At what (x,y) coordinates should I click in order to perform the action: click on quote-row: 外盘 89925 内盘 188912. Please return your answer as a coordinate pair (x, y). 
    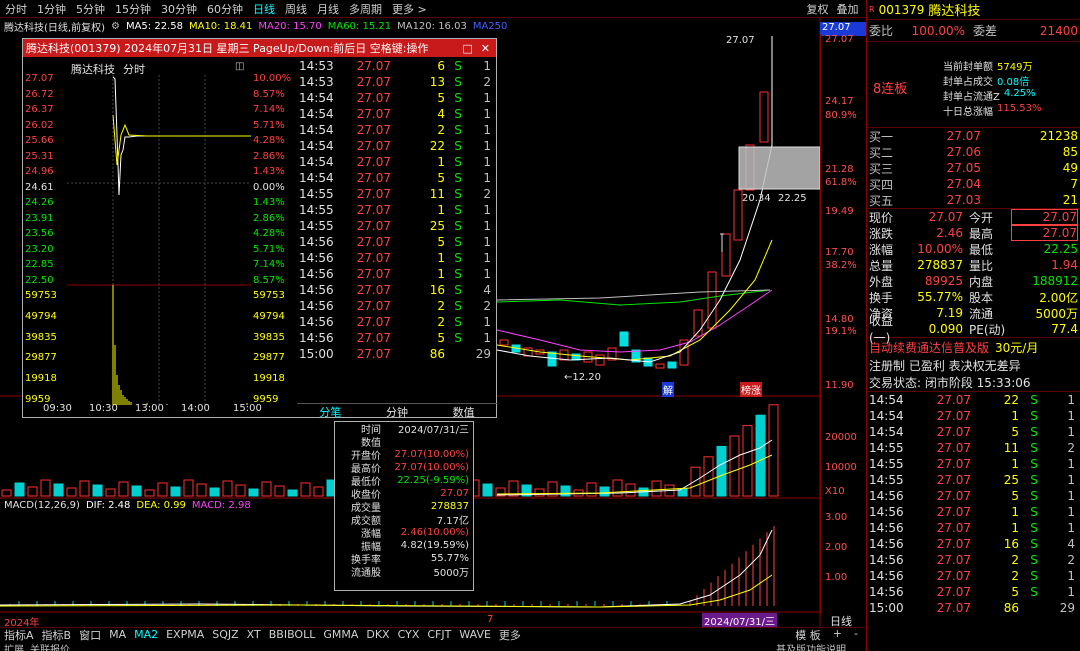
    Looking at the image, I should click on (973, 281).